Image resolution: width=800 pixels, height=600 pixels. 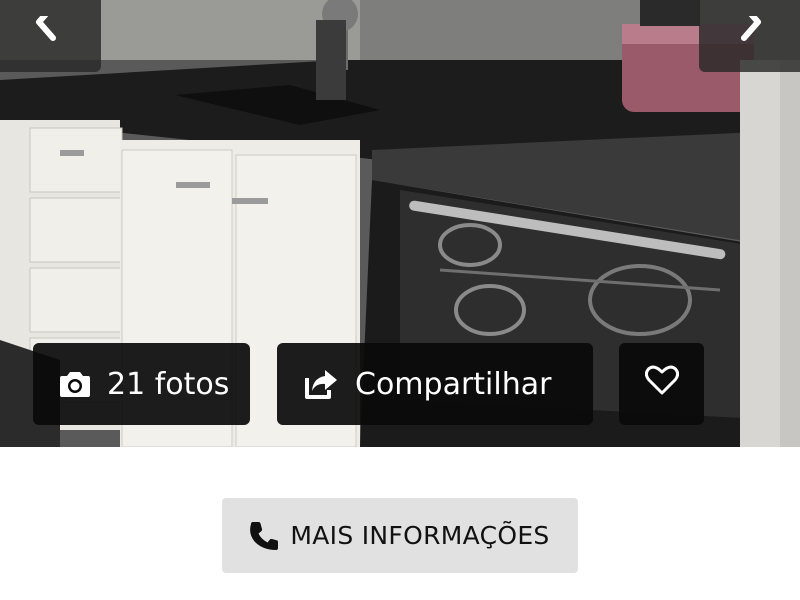 What do you see at coordinates (168, 384) in the screenshot?
I see `photos-count-label: 21 fotos` at bounding box center [168, 384].